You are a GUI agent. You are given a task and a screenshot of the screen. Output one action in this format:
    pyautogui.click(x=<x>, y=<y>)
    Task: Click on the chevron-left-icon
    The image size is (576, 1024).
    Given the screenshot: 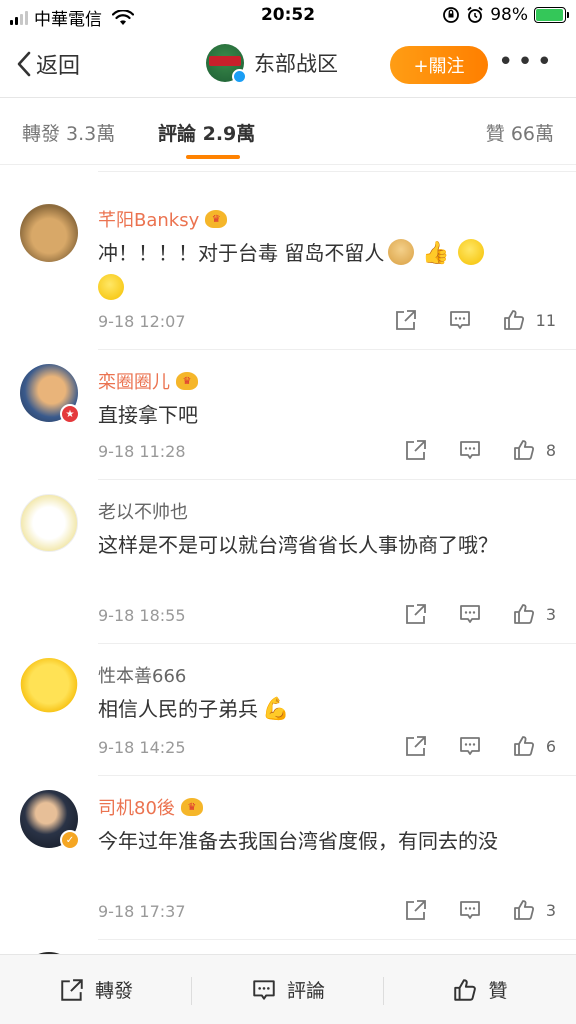 What is the action you would take?
    pyautogui.click(x=24, y=64)
    